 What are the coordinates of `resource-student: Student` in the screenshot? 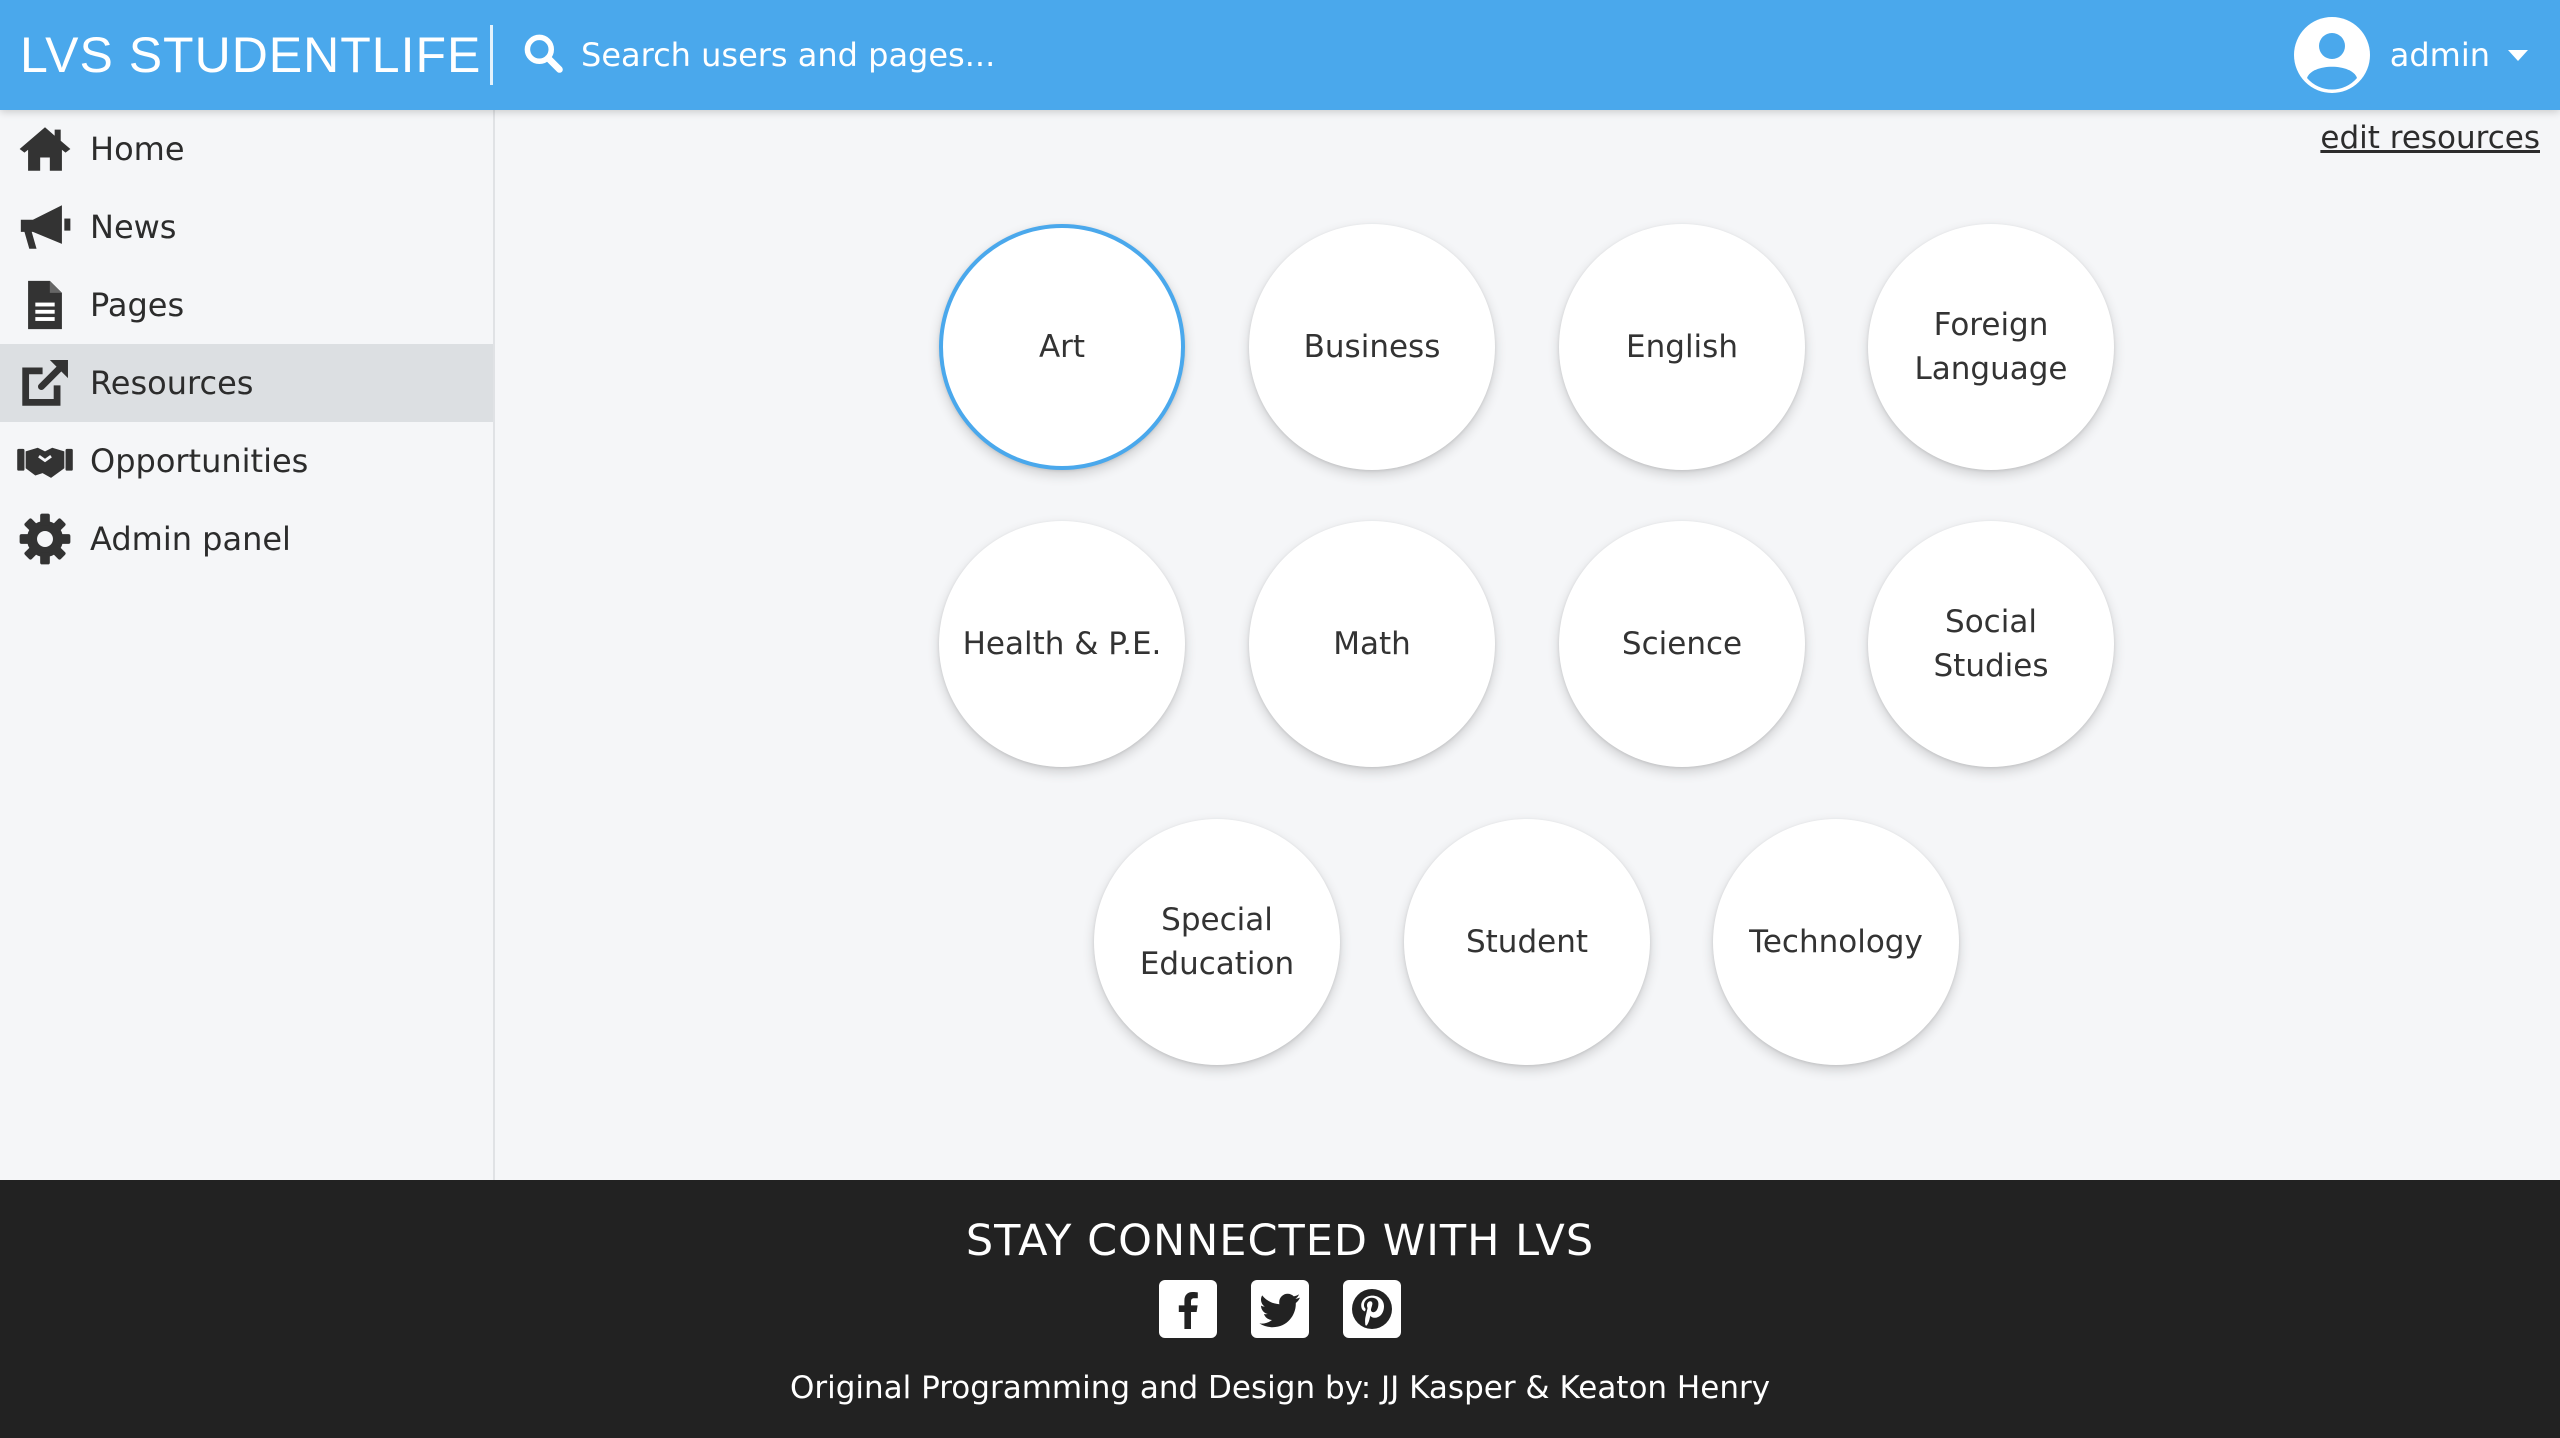 It's located at (1527, 942).